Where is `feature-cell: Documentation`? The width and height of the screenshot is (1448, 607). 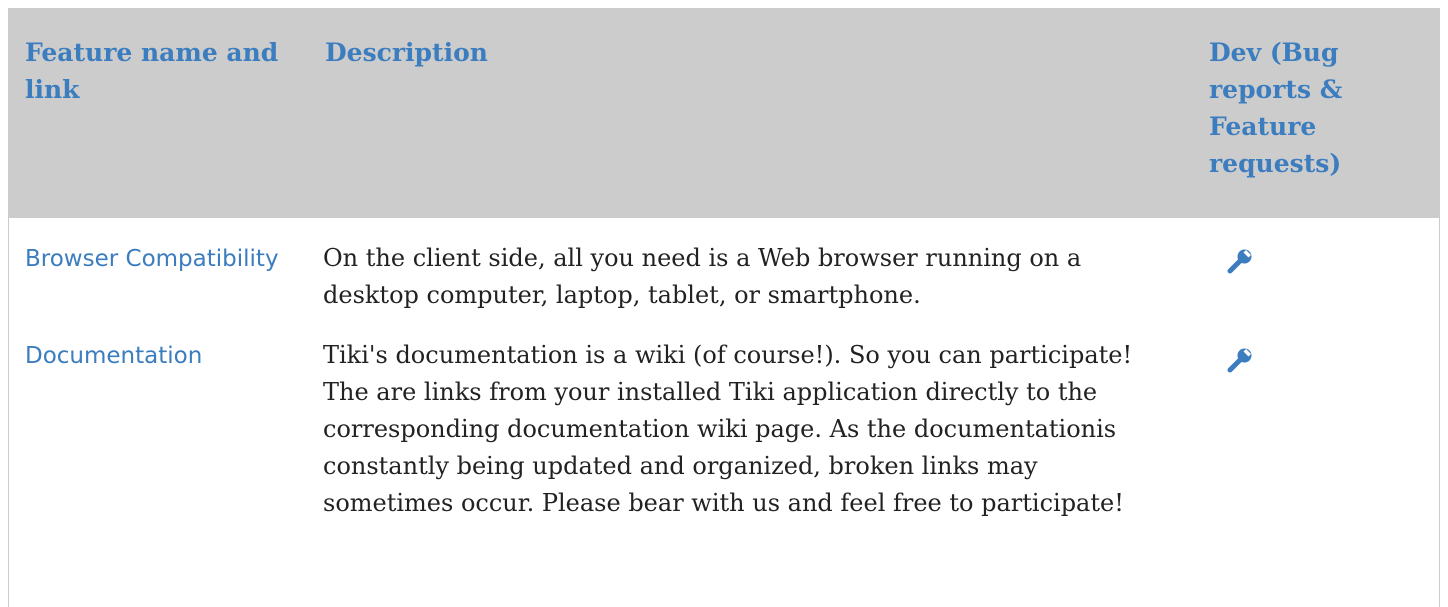
feature-cell: Documentation is located at coordinates (159, 426).